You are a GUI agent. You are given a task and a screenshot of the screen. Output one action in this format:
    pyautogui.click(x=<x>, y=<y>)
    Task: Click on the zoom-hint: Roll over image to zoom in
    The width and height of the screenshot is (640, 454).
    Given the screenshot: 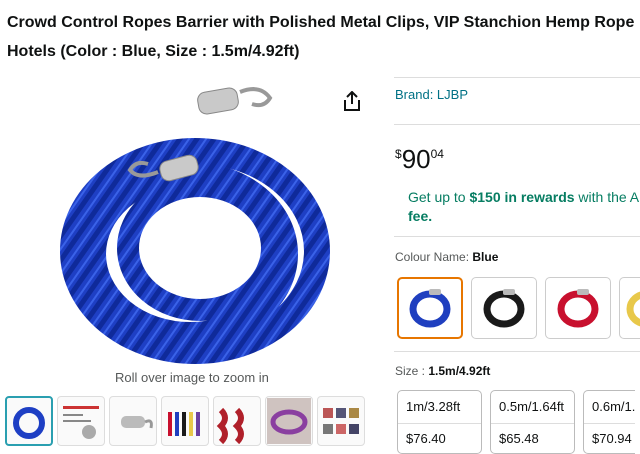 What is the action you would take?
    pyautogui.click(x=192, y=377)
    